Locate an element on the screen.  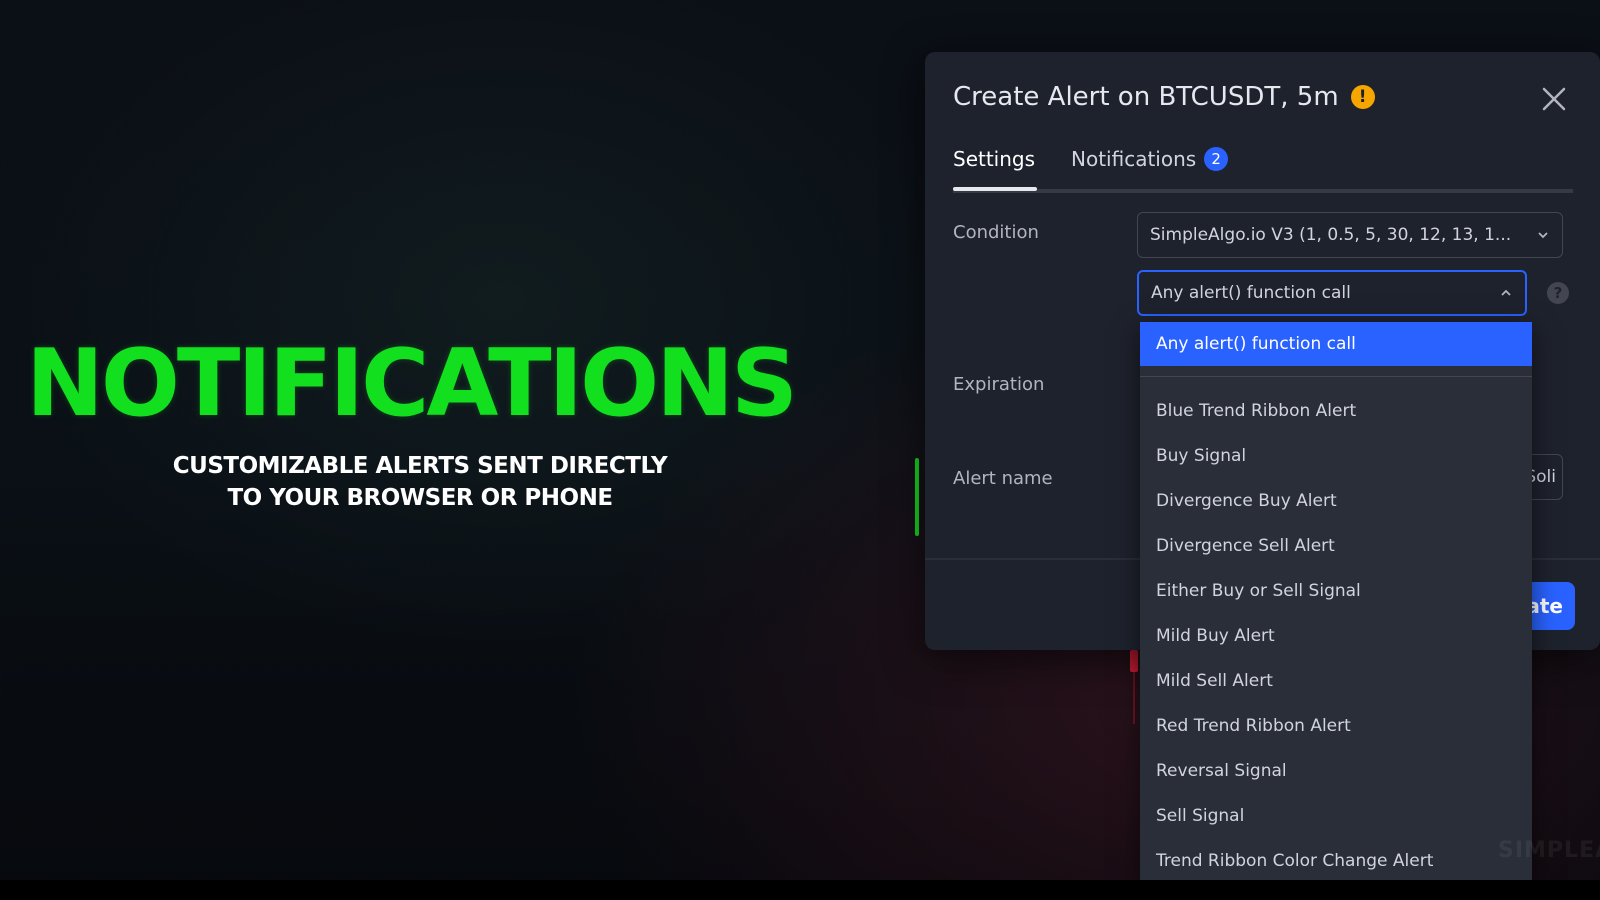
condition-trigger-select: Any alert() function call is located at coordinates (1332, 293).